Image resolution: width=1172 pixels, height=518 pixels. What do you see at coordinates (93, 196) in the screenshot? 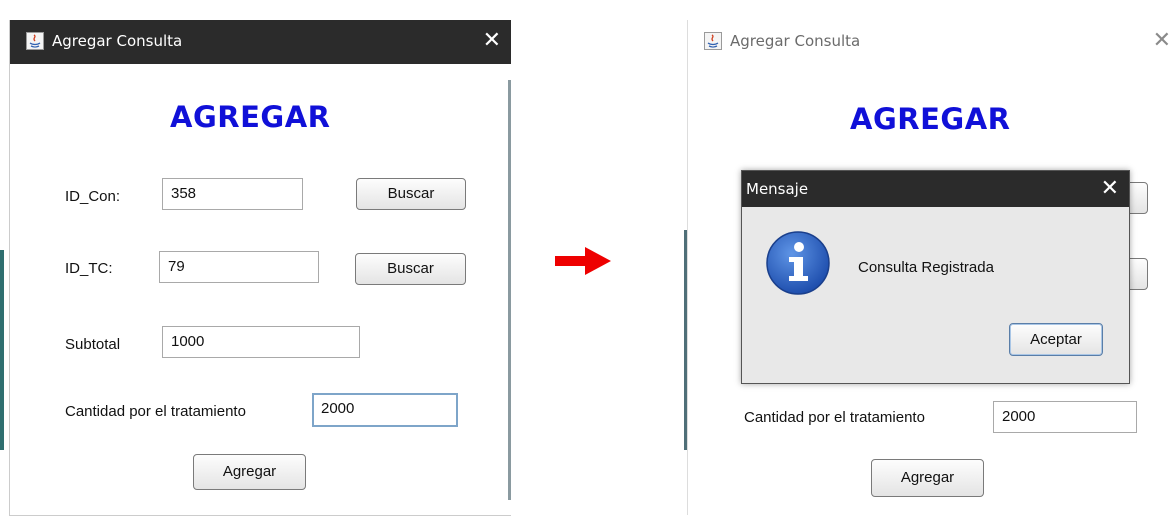
I see `id-con-label: ID_Con:` at bounding box center [93, 196].